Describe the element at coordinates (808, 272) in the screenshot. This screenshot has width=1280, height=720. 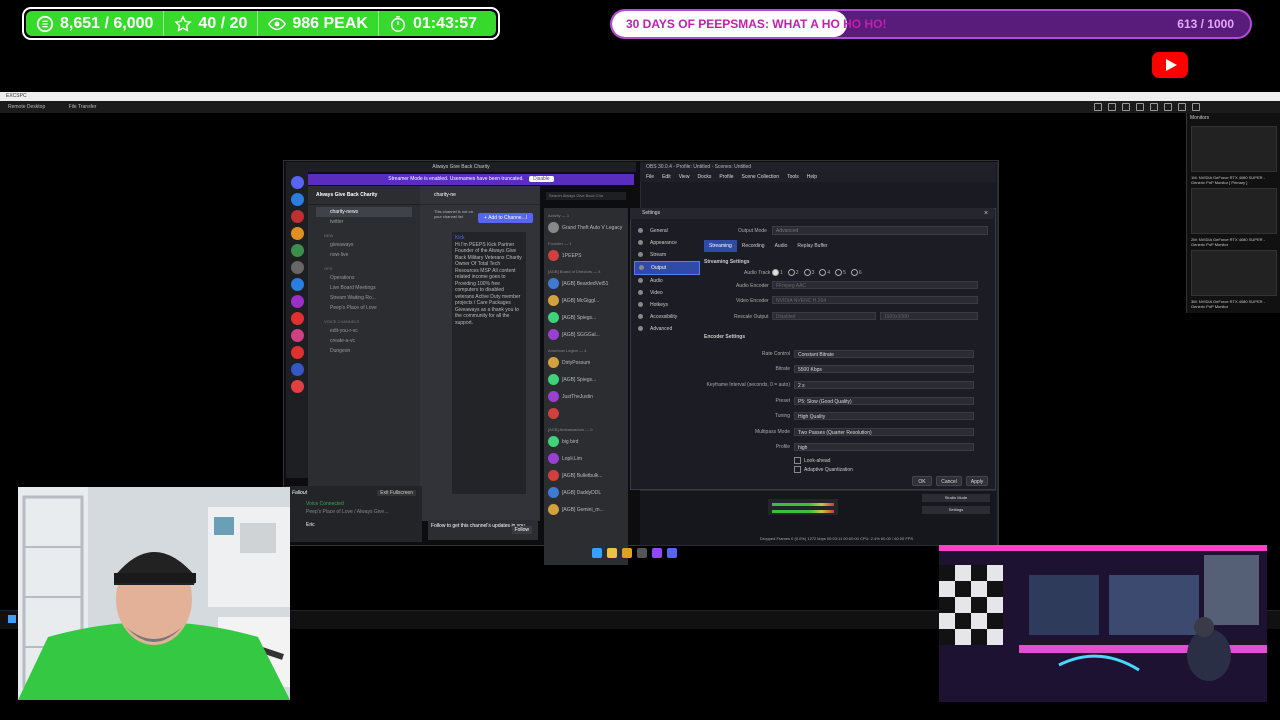
I see `audio-track-radio: 3` at that location.